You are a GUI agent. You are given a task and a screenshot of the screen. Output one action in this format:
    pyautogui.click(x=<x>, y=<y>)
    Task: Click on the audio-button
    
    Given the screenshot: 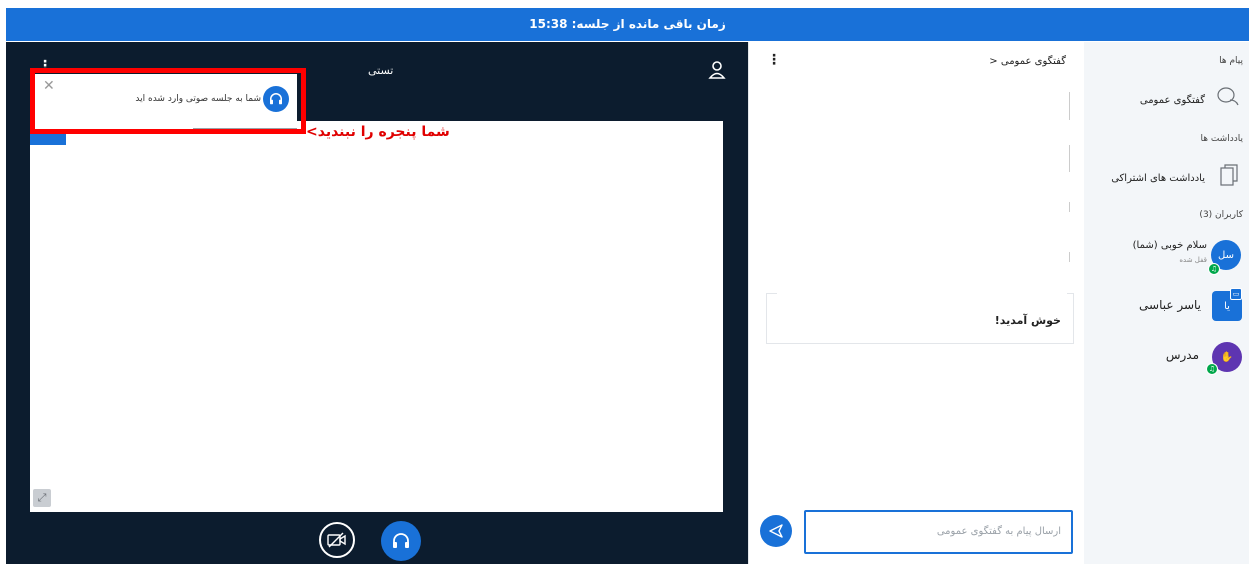 What is the action you would take?
    pyautogui.click(x=401, y=541)
    